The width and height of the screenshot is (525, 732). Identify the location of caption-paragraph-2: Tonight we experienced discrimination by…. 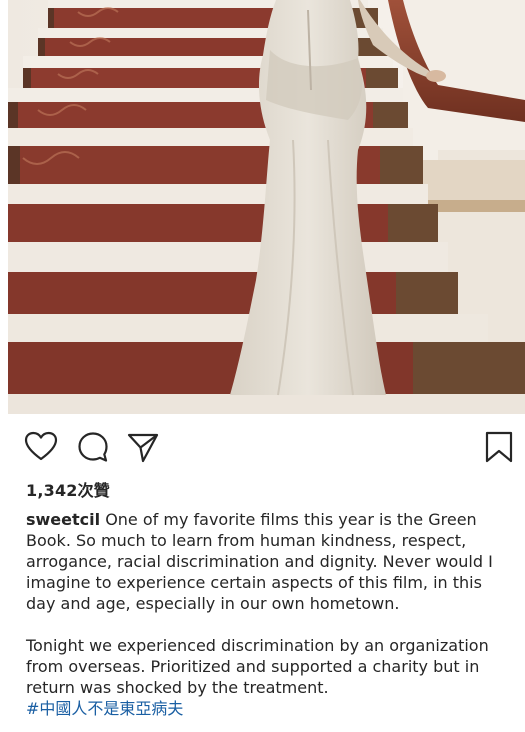
(265, 677).